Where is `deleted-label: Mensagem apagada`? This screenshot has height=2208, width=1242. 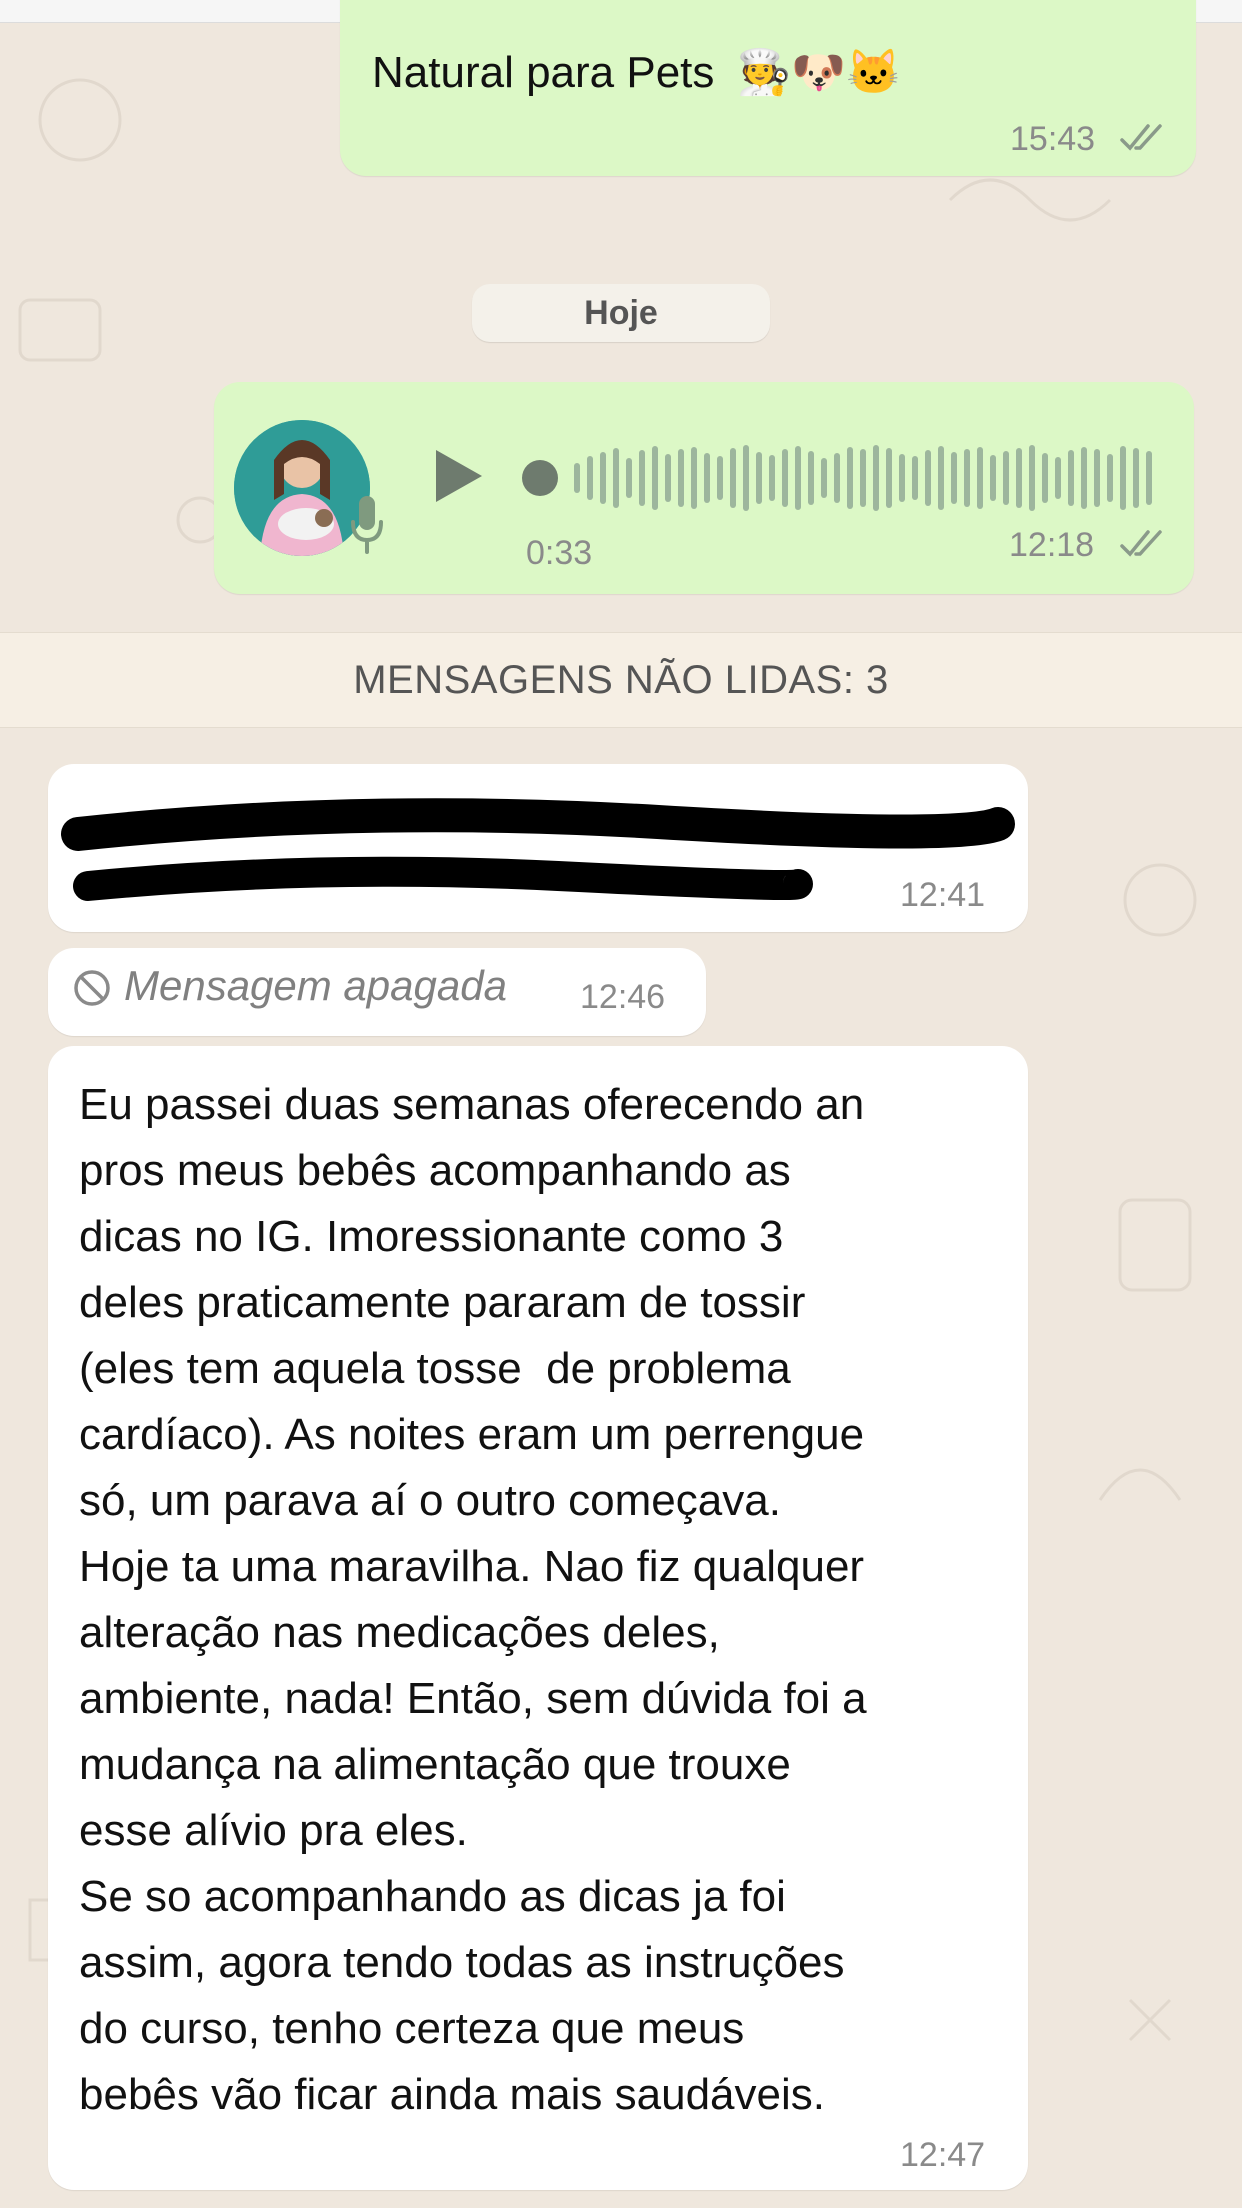
deleted-label: Mensagem apagada is located at coordinates (315, 985).